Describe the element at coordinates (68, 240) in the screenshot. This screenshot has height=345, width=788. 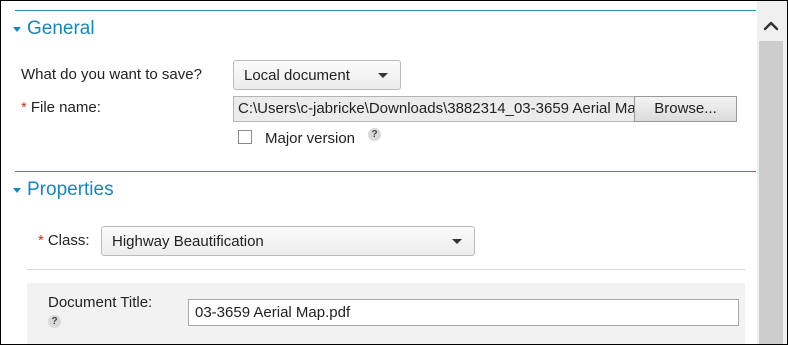
I see `class-label: Class:` at that location.